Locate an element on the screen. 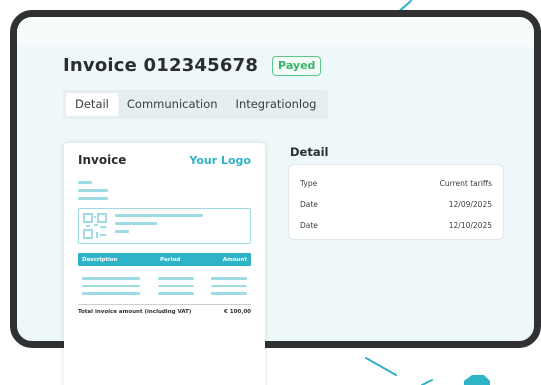 The image size is (541, 385). logo-placeholder: Your Logo is located at coordinates (220, 160).